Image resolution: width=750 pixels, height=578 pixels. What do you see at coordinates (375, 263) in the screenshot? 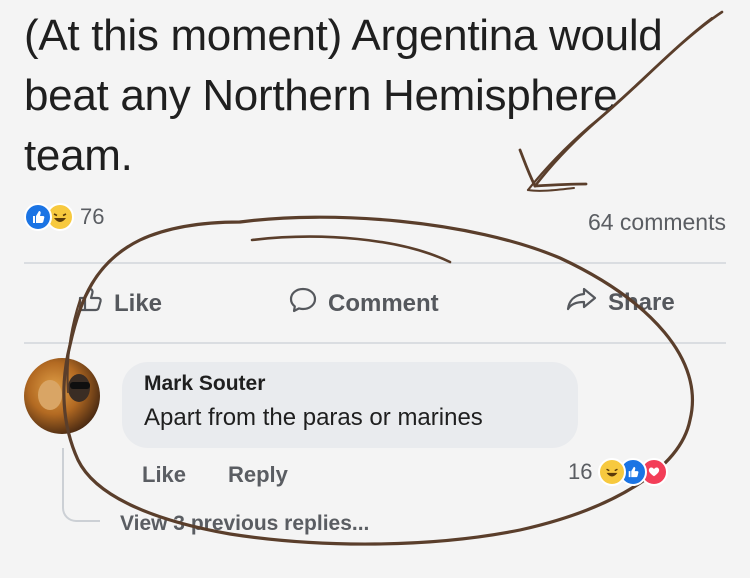
I see `divider-top` at bounding box center [375, 263].